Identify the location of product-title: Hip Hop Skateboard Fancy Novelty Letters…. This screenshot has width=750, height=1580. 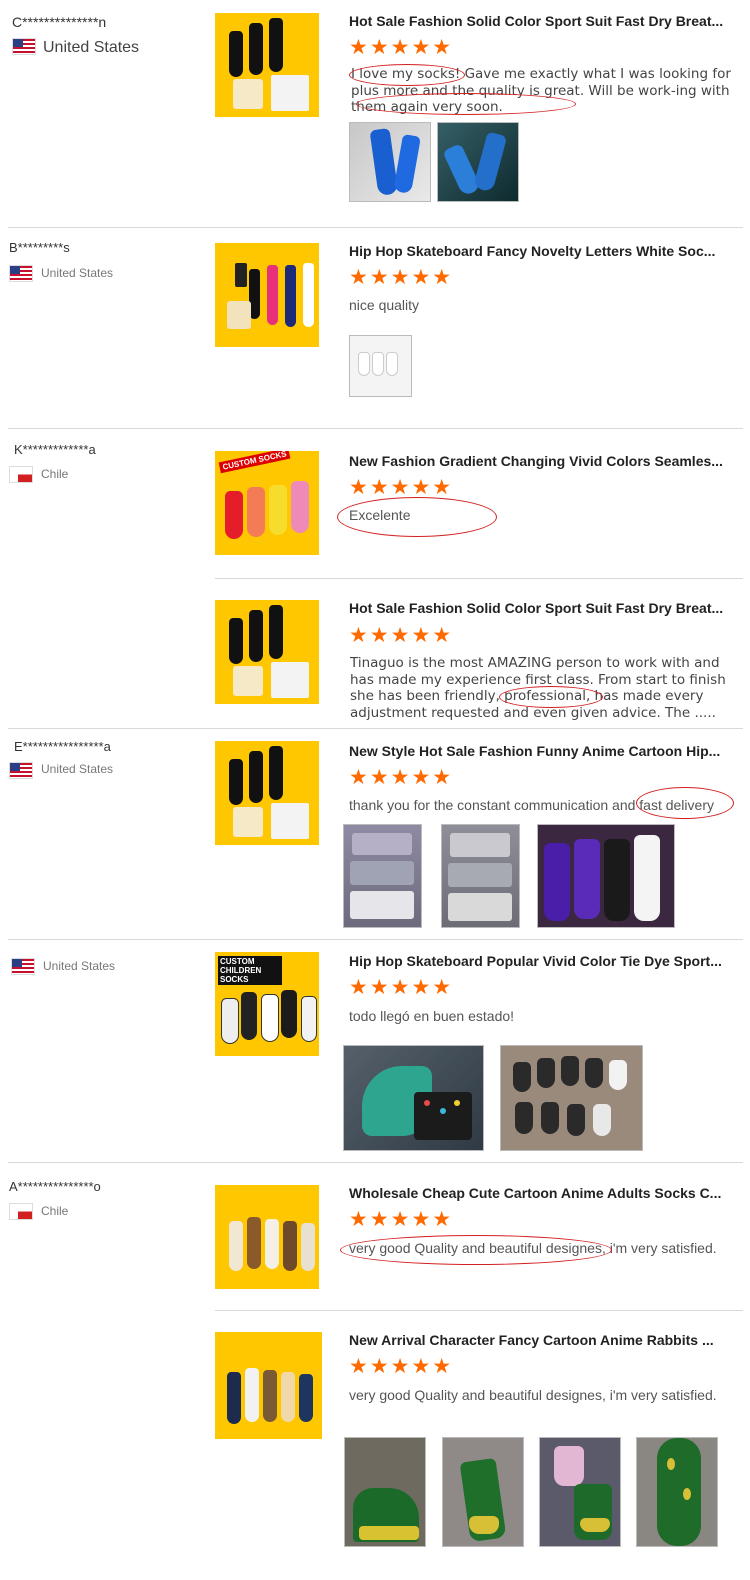
(532, 251).